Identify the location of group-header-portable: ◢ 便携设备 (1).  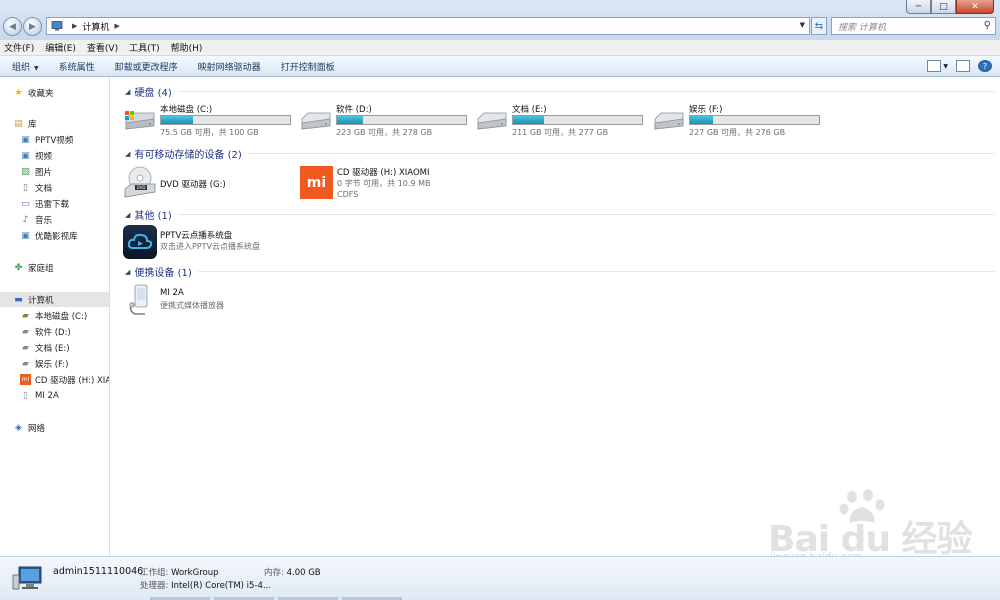
(560, 271).